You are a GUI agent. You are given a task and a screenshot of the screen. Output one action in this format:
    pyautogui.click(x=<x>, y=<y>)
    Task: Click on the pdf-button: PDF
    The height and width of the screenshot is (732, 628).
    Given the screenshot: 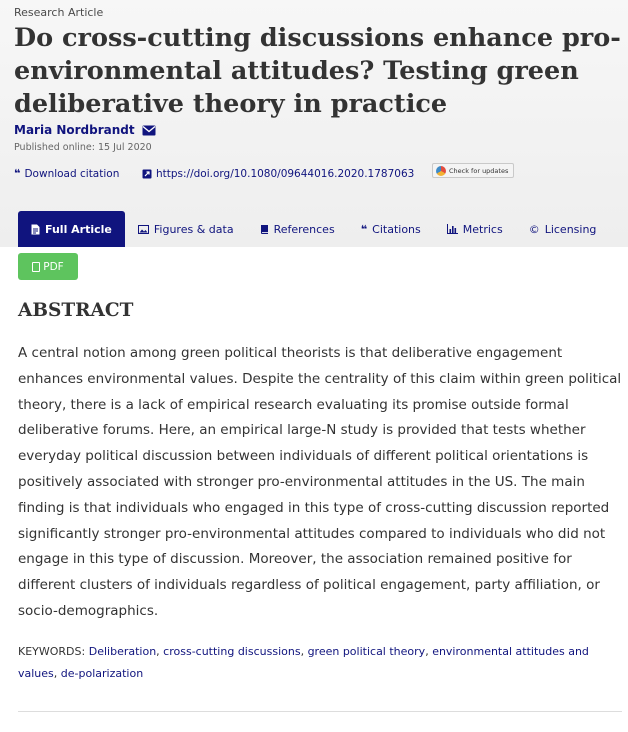 What is the action you would take?
    pyautogui.click(x=48, y=266)
    